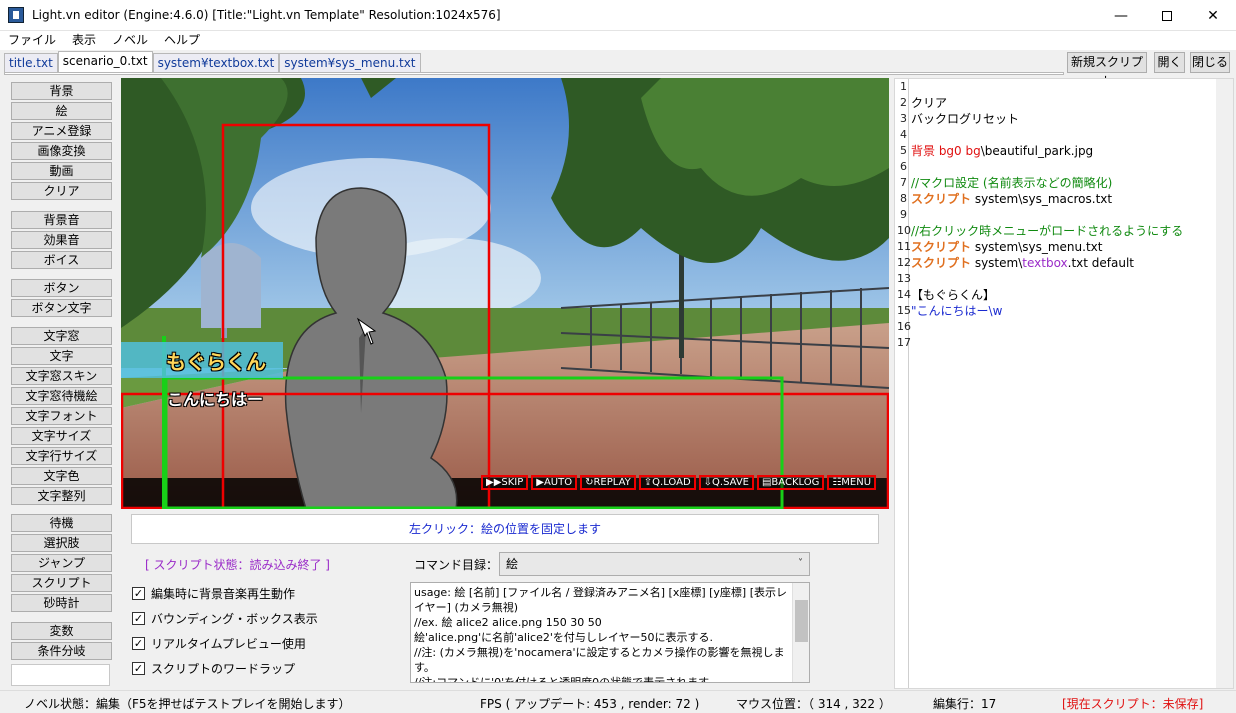  What do you see at coordinates (61, 356) in the screenshot?
I see `cmd-text: 文字` at bounding box center [61, 356].